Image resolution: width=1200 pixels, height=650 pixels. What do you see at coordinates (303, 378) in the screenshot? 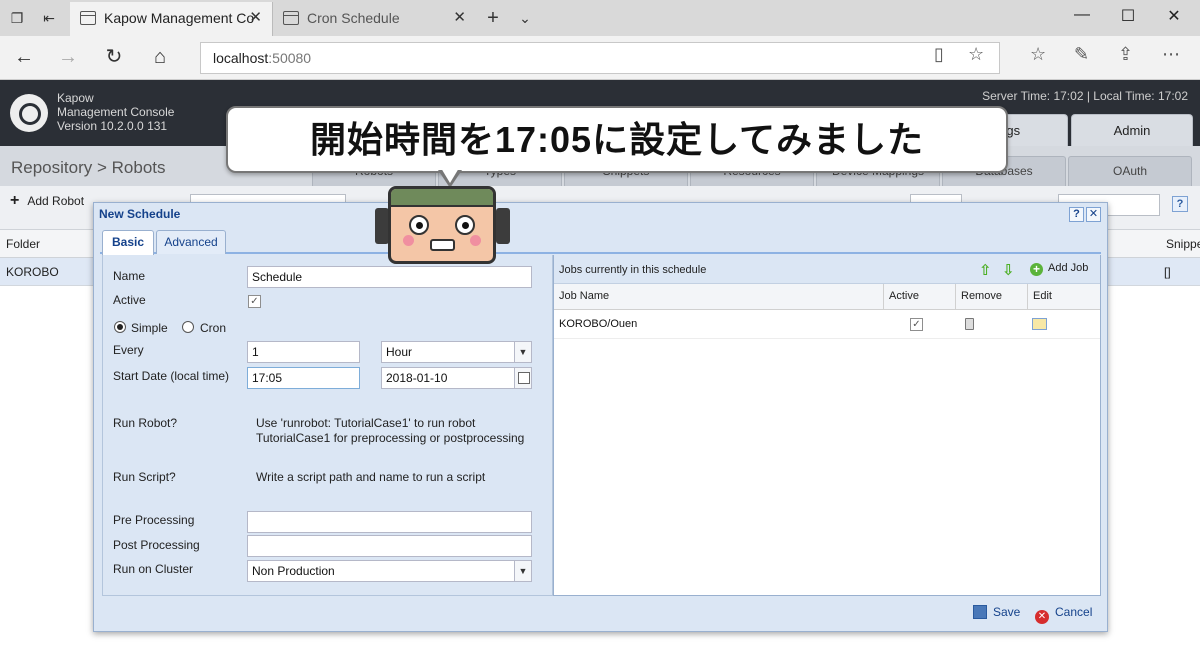
I see `start-time-input: 17:05` at bounding box center [303, 378].